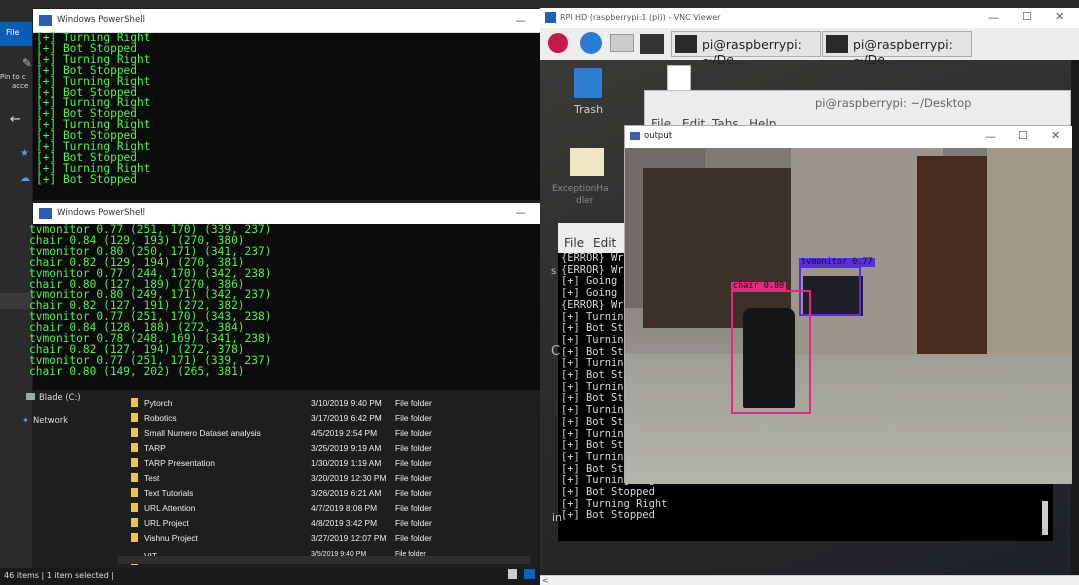  Describe the element at coordinates (589, 109) in the screenshot. I see `trash-label: Trash` at that location.